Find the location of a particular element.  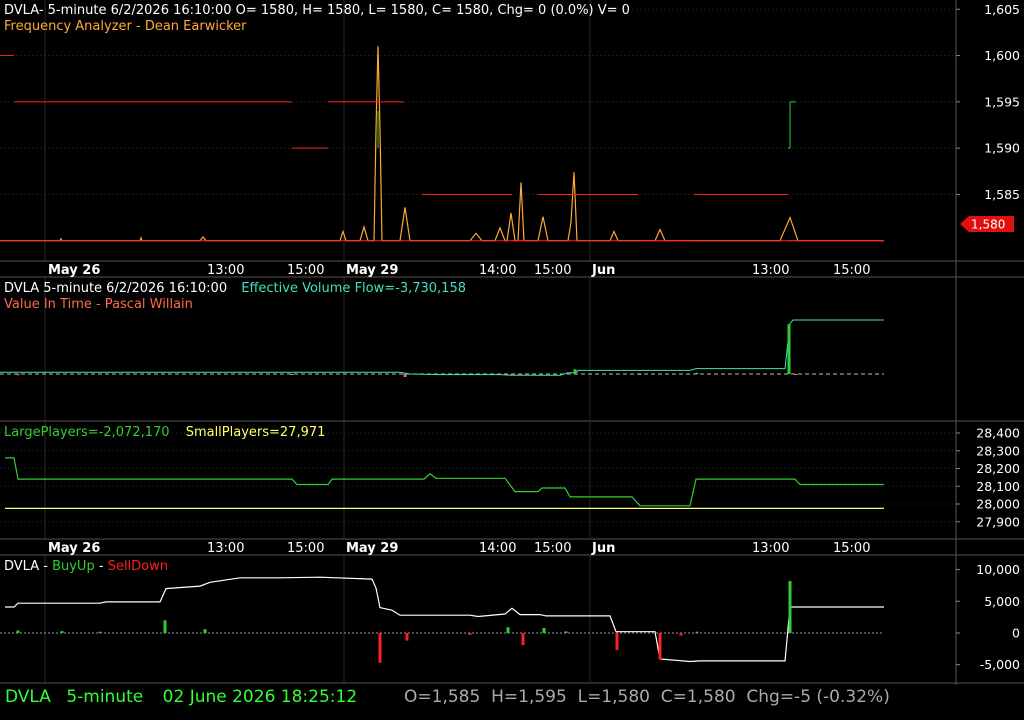

y-tick-label: 1,600 is located at coordinates (1002, 55).